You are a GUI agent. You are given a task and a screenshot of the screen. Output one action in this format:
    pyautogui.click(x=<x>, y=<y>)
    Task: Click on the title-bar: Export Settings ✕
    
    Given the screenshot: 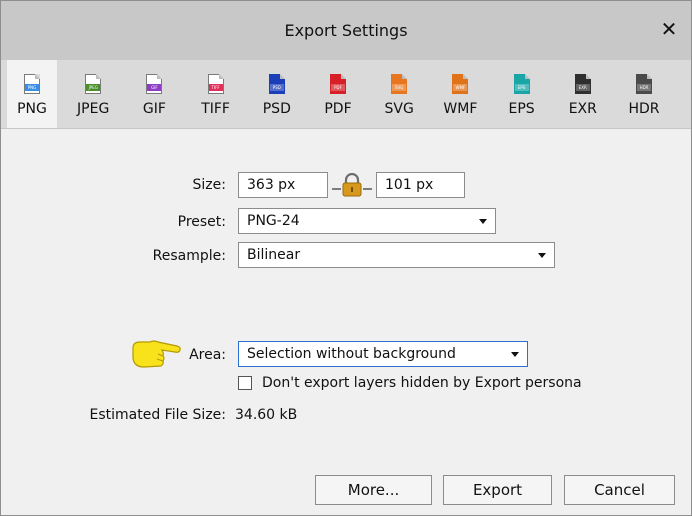 What is the action you would take?
    pyautogui.click(x=346, y=30)
    